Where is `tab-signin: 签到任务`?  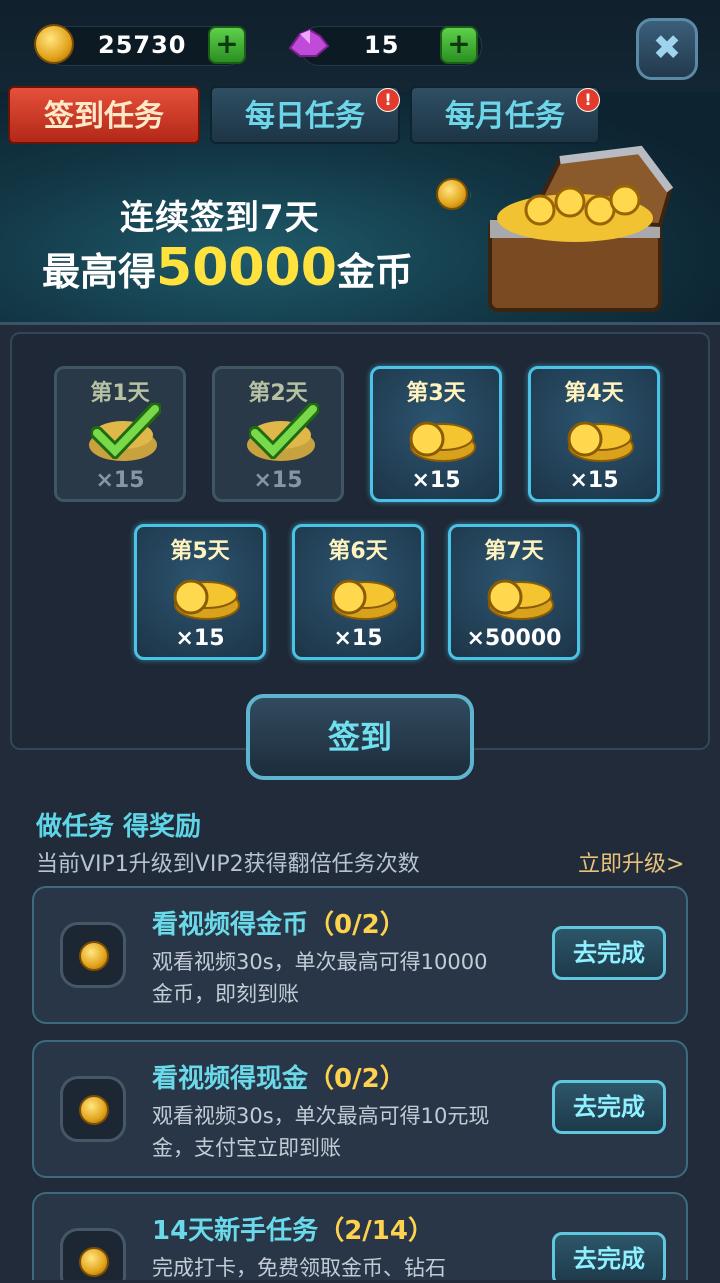 tab-signin: 签到任务 is located at coordinates (104, 115).